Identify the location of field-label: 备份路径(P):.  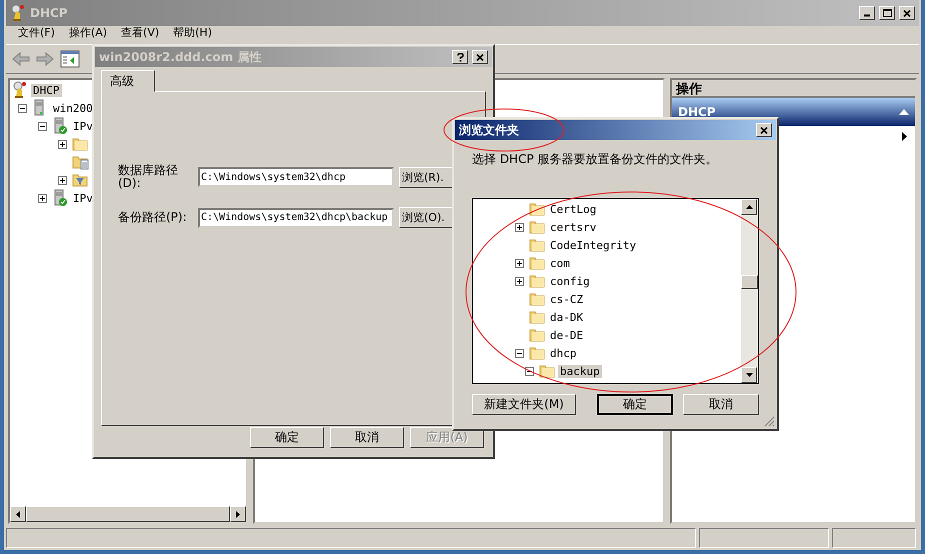
(153, 217).